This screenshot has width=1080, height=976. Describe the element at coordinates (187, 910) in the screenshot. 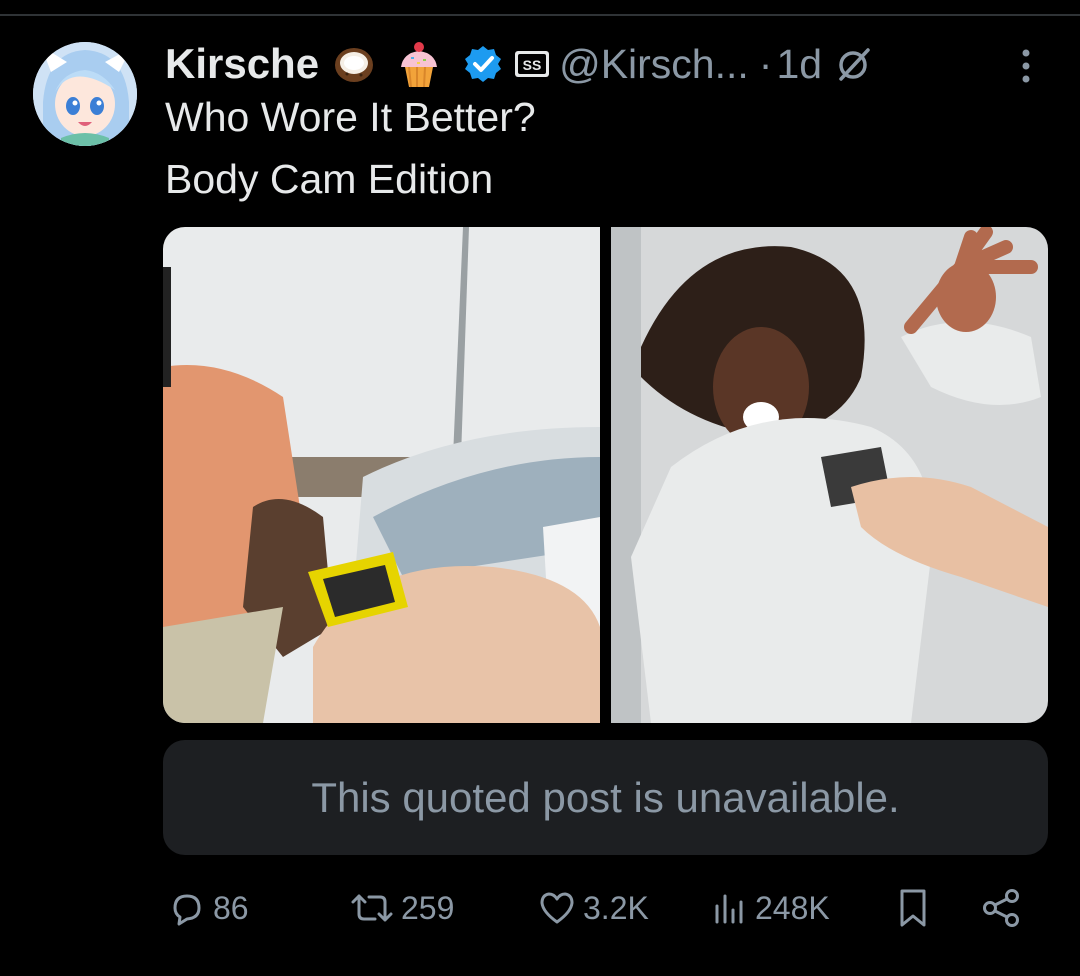

I see `reply-icon` at that location.